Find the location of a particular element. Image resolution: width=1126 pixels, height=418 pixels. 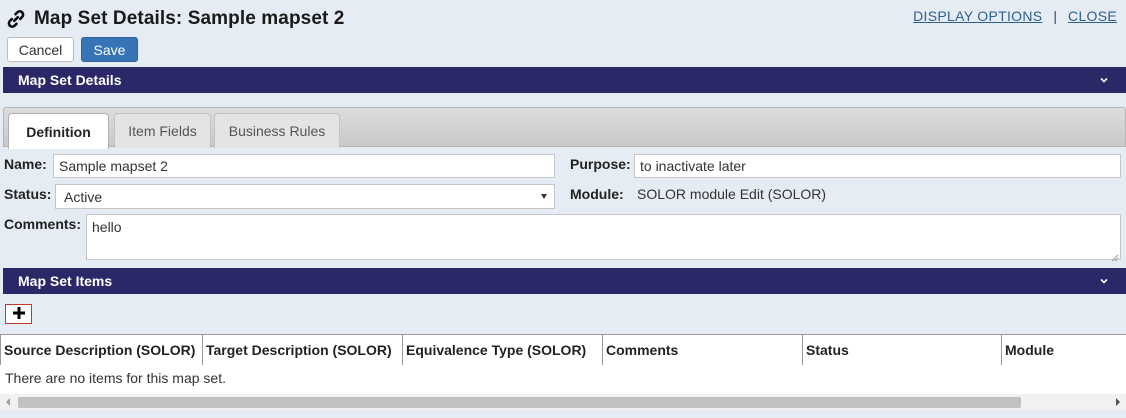

column-header: Source Description (SOLOR) is located at coordinates (101, 350).